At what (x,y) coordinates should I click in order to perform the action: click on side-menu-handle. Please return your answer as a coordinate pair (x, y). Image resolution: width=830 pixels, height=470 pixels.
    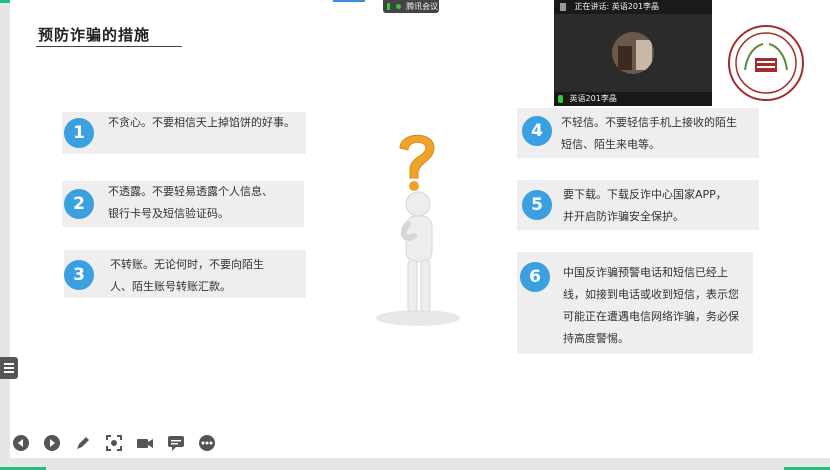
    Looking at the image, I should click on (9, 368).